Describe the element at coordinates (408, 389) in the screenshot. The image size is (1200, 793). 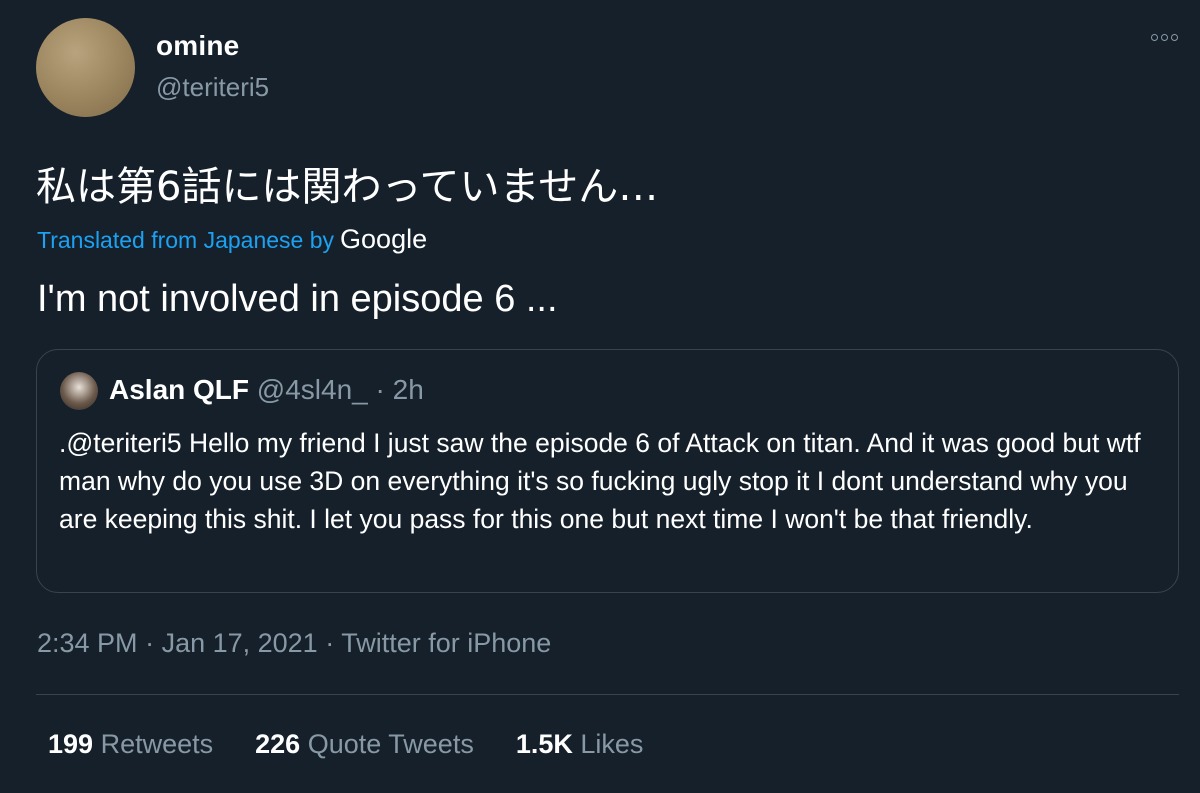
I see `quoted-time: 2h` at that location.